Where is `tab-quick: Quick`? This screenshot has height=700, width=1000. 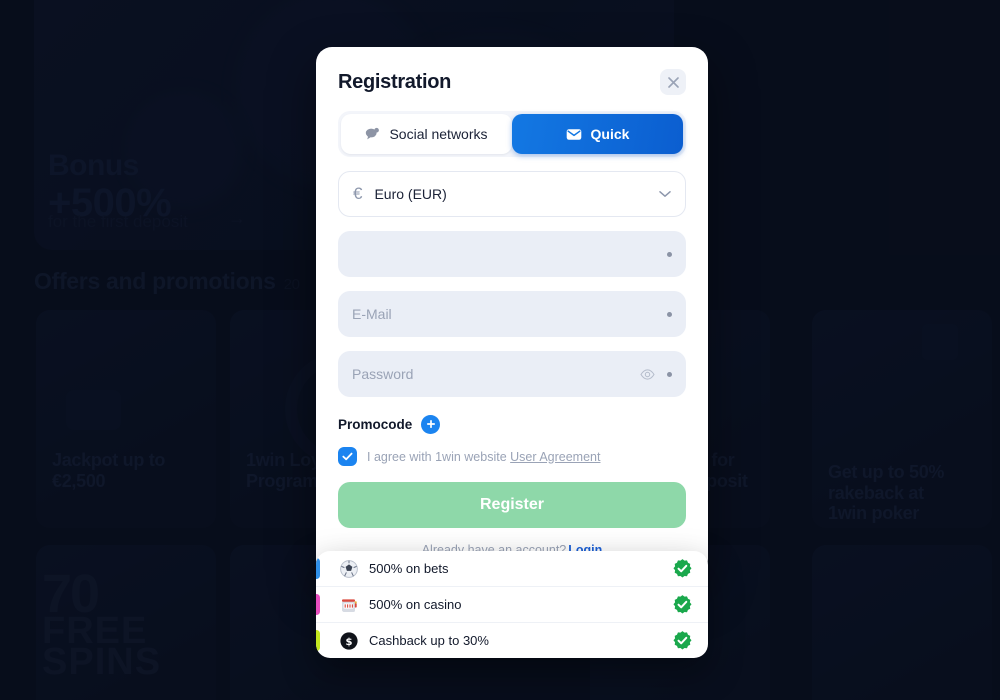
tab-quick: Quick is located at coordinates (597, 134).